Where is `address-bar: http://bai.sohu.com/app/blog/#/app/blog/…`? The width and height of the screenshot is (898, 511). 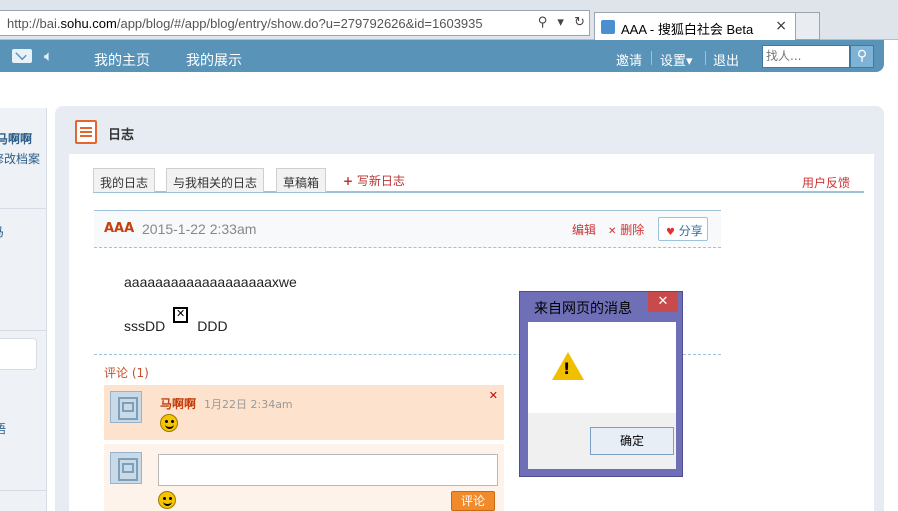 address-bar: http://bai.sohu.com/app/blog/#/app/blog/… is located at coordinates (295, 23).